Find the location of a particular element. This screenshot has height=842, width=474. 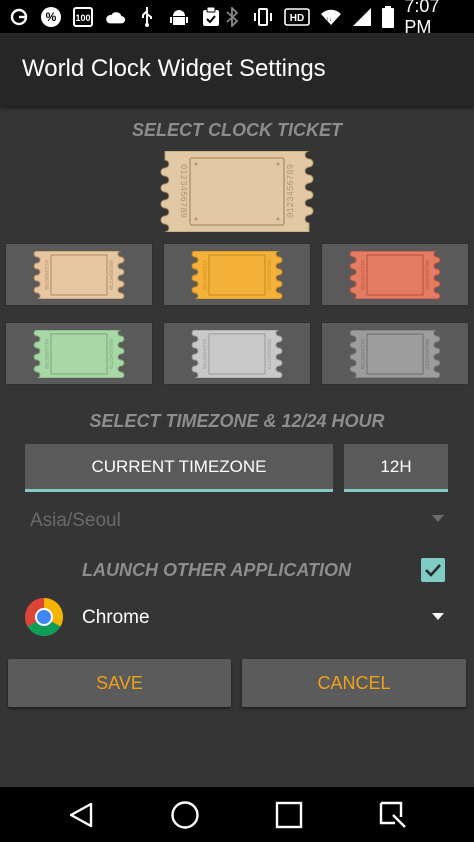

current-timezone-button: CURRENT TIMEZONE is located at coordinates (179, 468).